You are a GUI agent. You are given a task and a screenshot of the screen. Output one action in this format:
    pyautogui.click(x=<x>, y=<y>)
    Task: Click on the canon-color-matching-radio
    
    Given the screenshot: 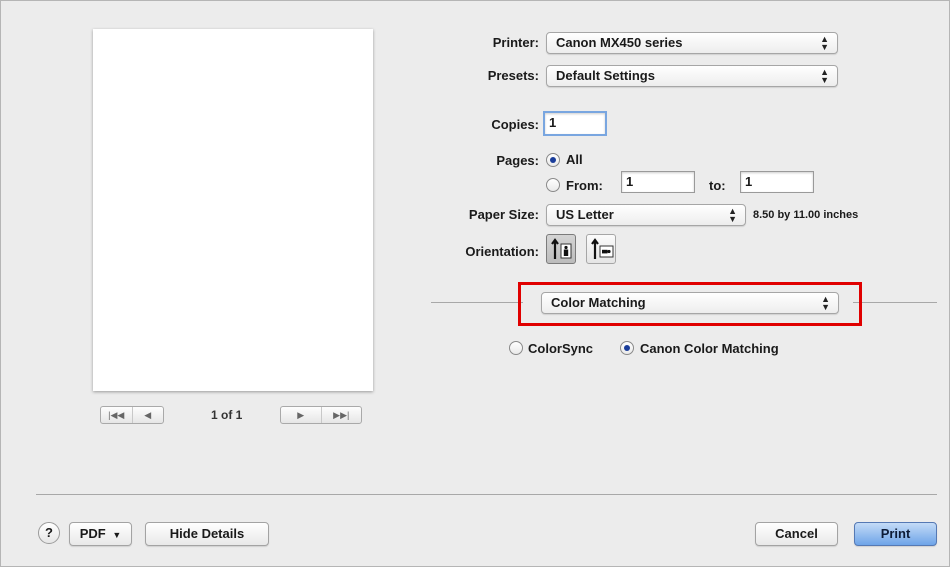 What is the action you would take?
    pyautogui.click(x=627, y=348)
    